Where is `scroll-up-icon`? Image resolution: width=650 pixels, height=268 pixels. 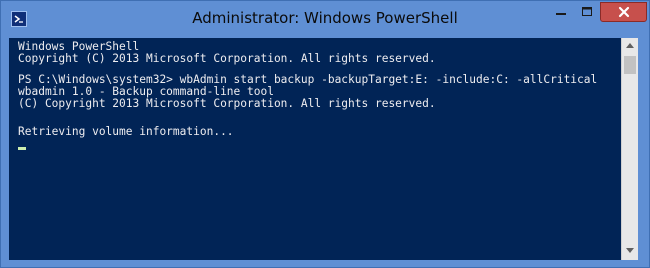
scroll-up-icon is located at coordinates (630, 45).